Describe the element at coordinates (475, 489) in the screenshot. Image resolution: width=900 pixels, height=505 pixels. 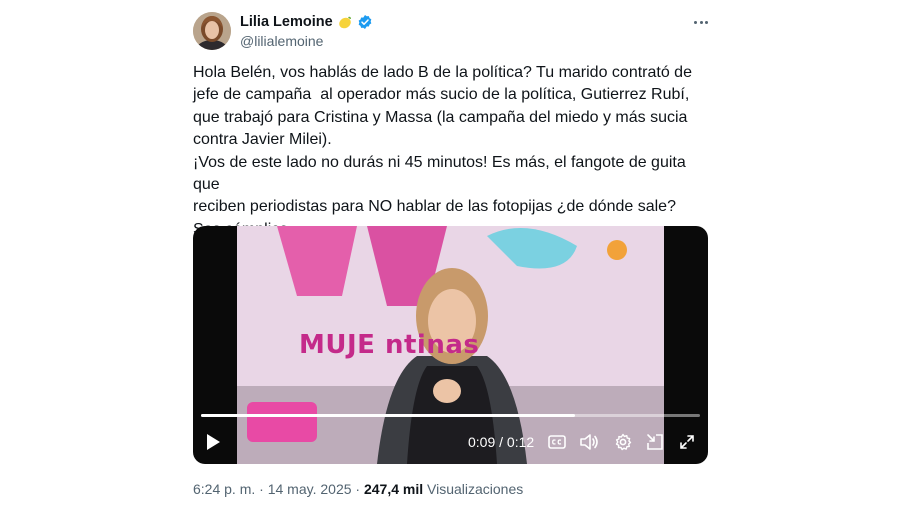
I see `views-label: Visualizaciones` at that location.